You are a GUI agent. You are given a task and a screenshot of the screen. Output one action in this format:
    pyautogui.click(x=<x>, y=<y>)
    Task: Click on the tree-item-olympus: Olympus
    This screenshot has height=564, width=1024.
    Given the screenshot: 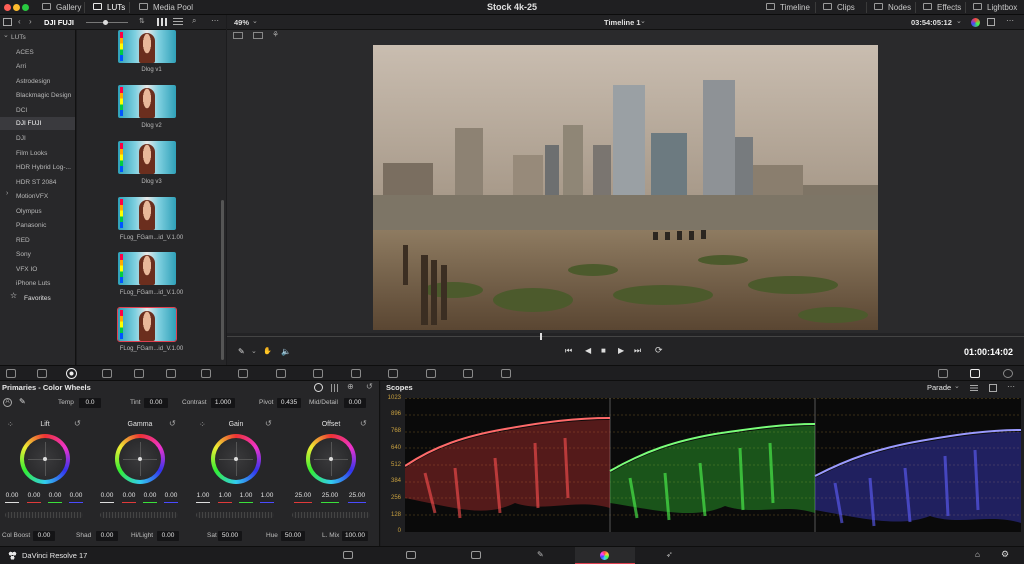 What is the action you would take?
    pyautogui.click(x=29, y=211)
    